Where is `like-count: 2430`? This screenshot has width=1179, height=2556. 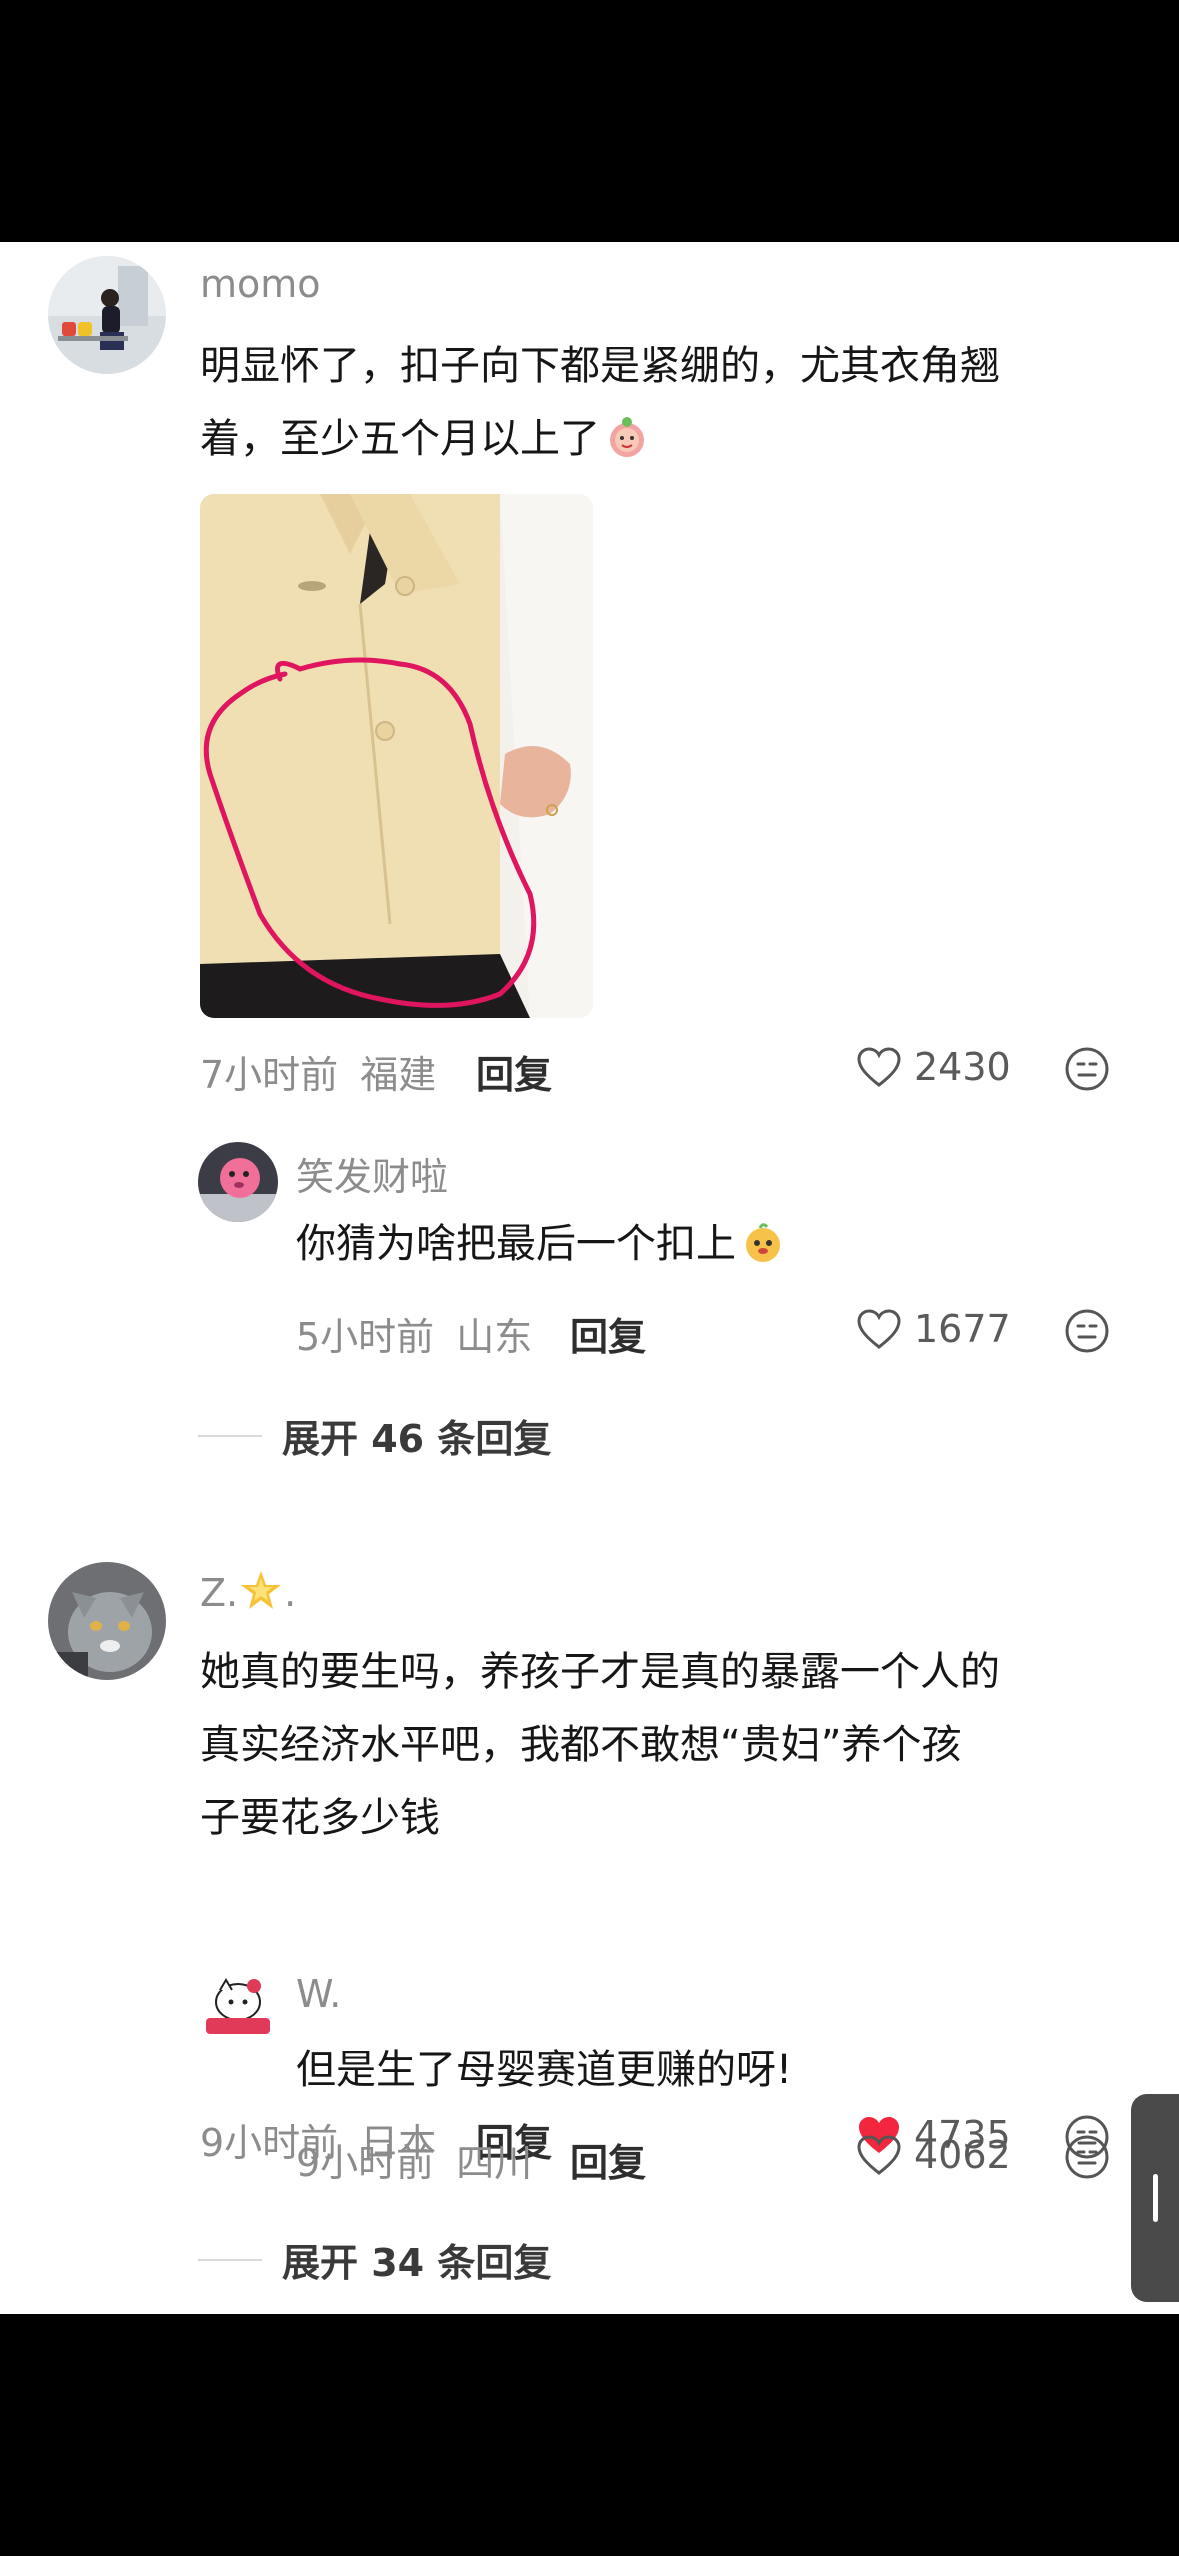
like-count: 2430 is located at coordinates (962, 1067).